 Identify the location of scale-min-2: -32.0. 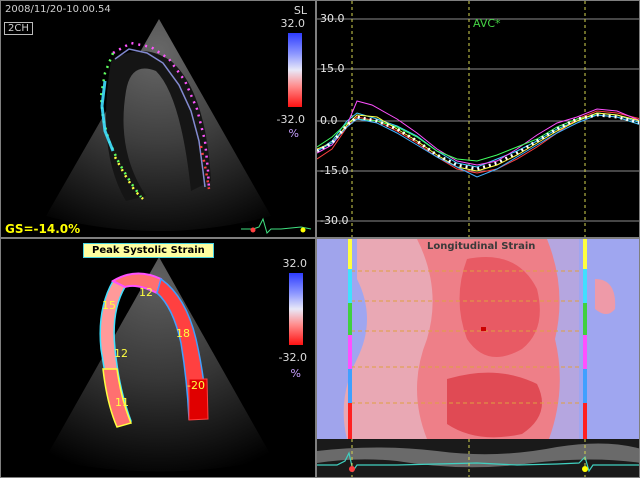
(292, 357).